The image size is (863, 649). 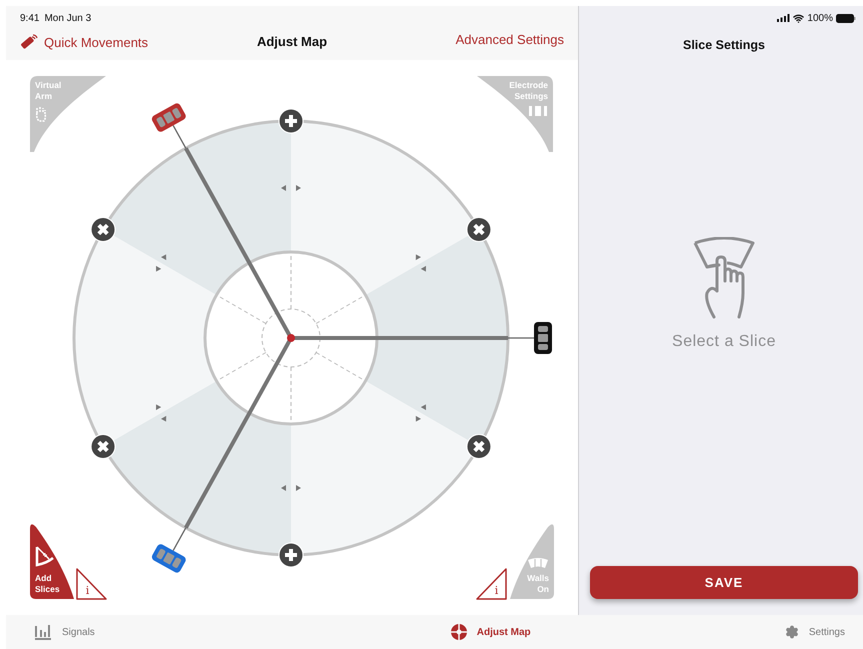 I want to click on corner-label: Virtual Arm, so click(x=48, y=91).